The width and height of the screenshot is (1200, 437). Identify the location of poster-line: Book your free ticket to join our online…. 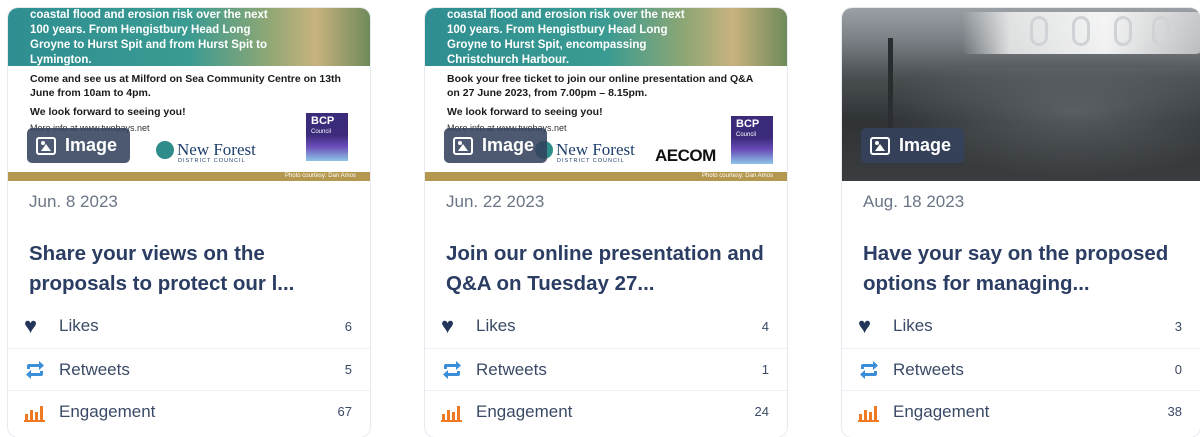
(600, 86).